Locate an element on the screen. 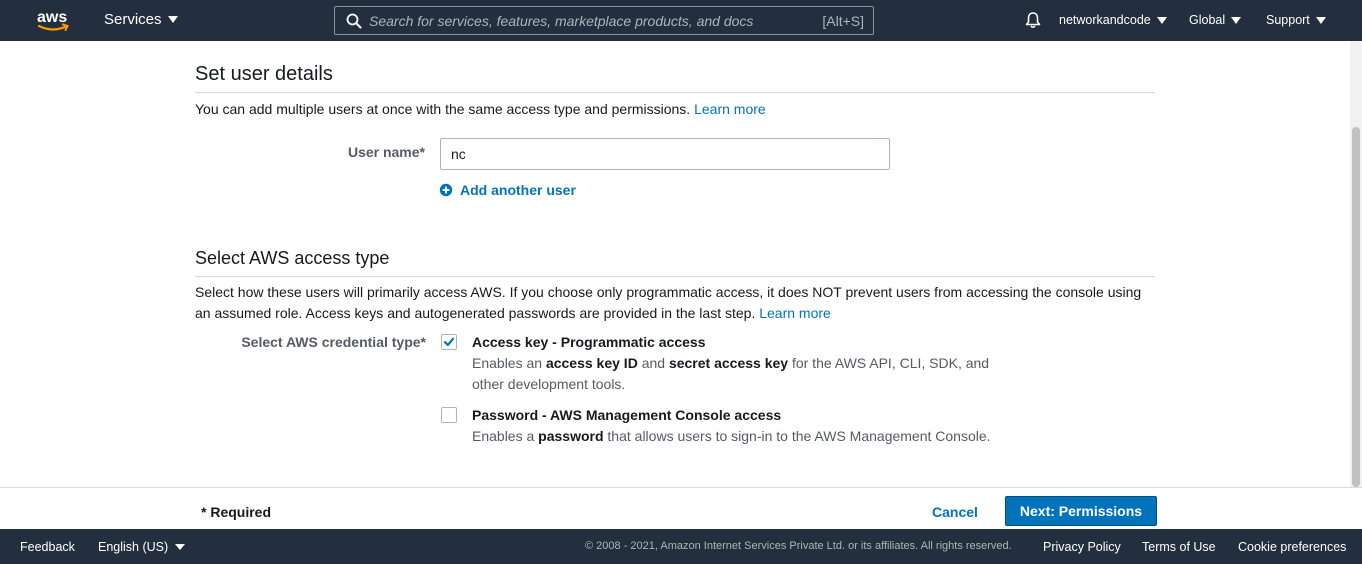  search-shortcut-hint: [Alt+S] is located at coordinates (843, 21).